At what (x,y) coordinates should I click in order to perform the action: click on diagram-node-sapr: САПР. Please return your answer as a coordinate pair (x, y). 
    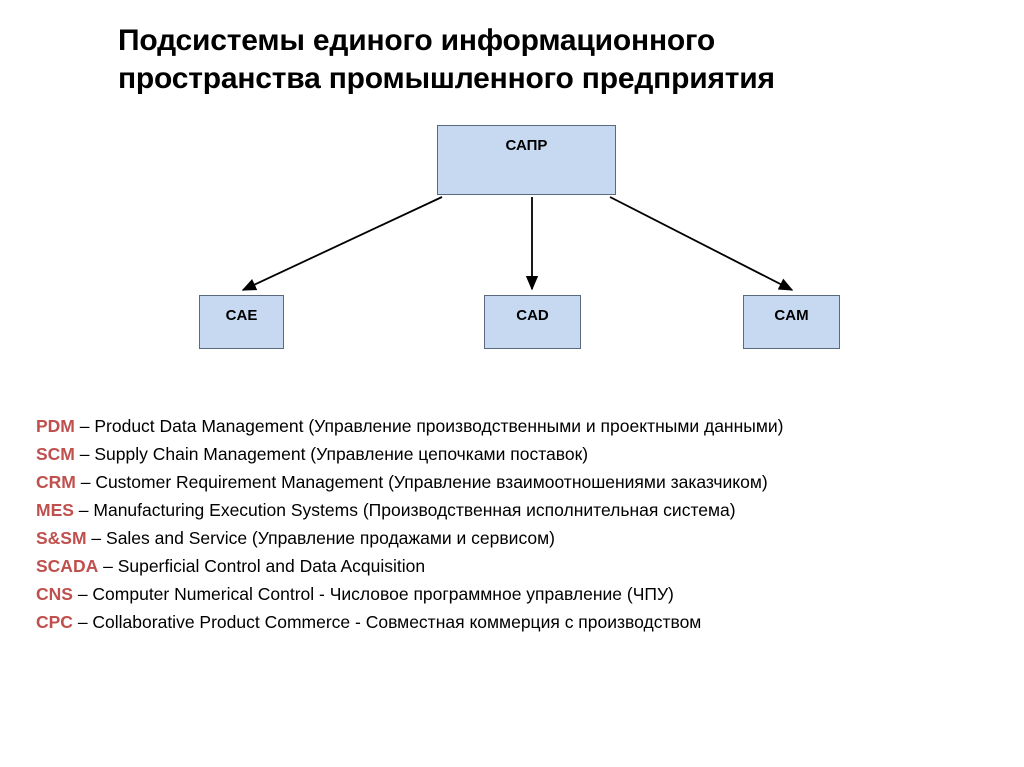
    Looking at the image, I should click on (526, 160).